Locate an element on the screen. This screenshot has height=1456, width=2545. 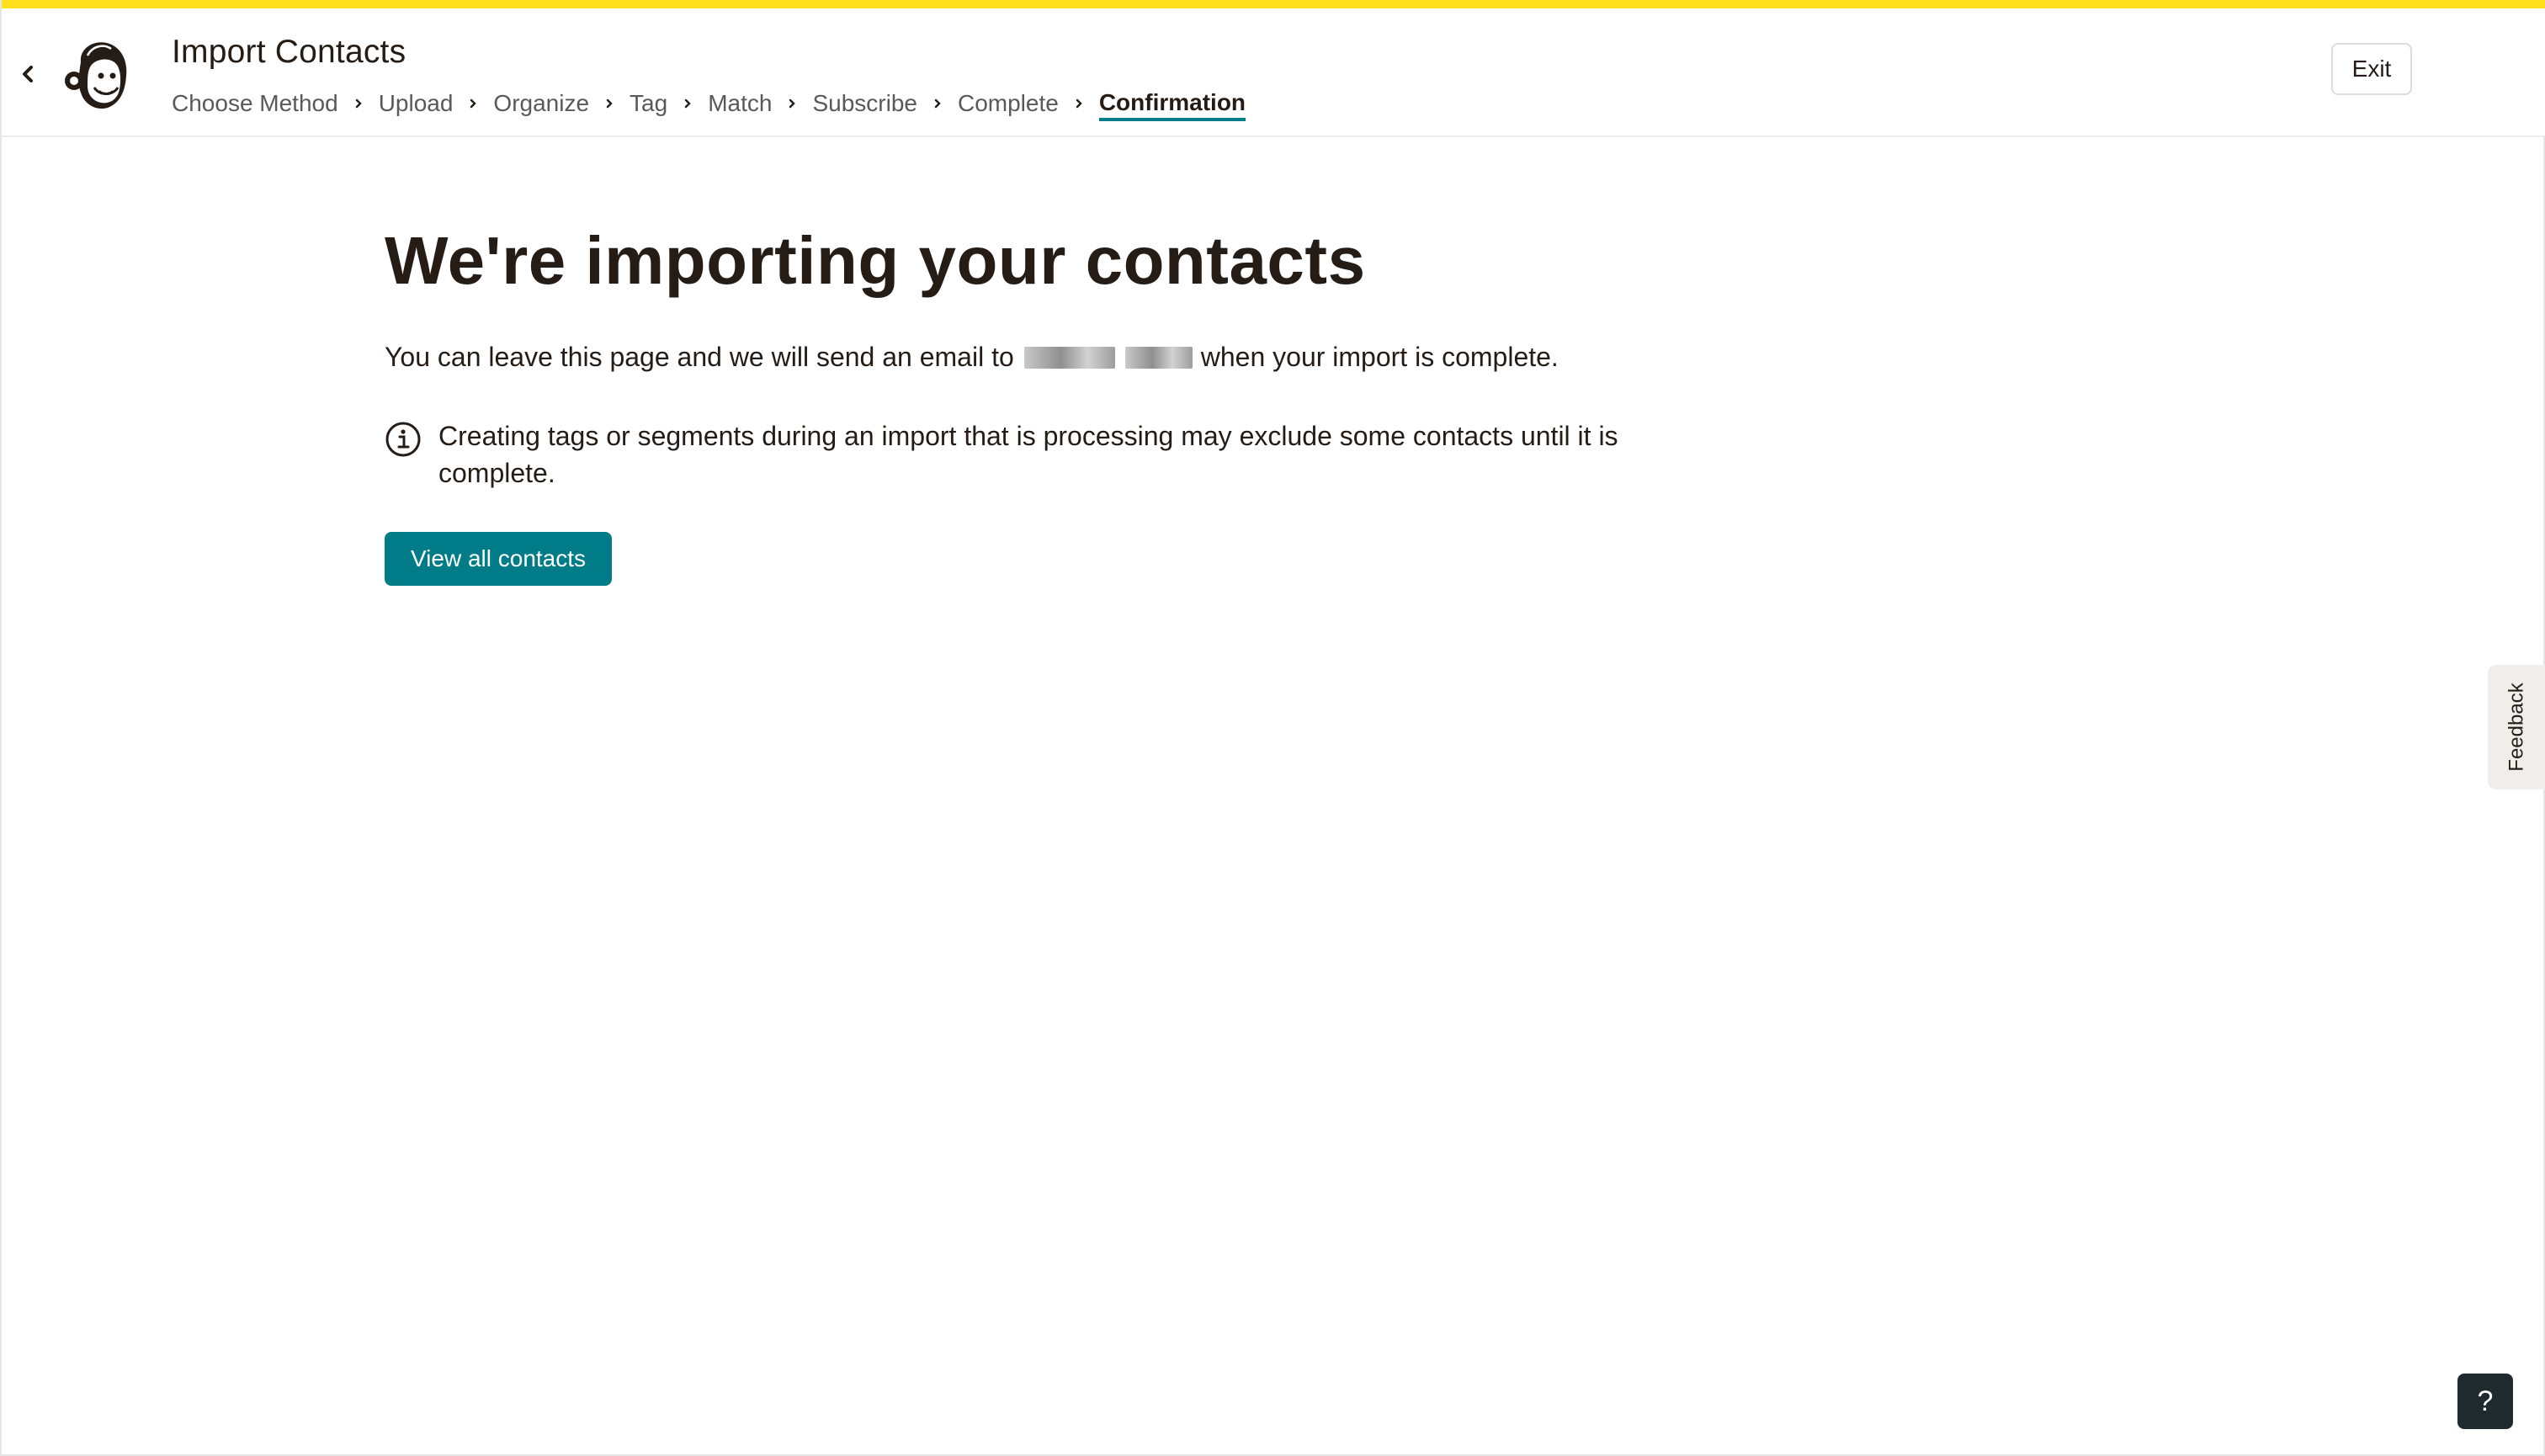
top-accent-bar is located at coordinates (1273, 4).